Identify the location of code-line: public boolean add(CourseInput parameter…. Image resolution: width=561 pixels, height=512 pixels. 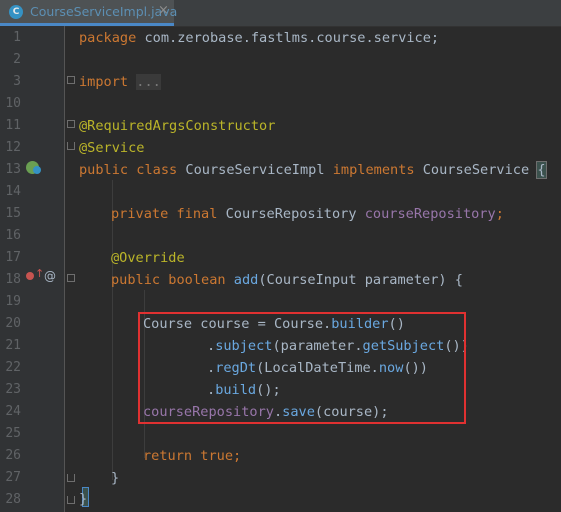
(287, 280).